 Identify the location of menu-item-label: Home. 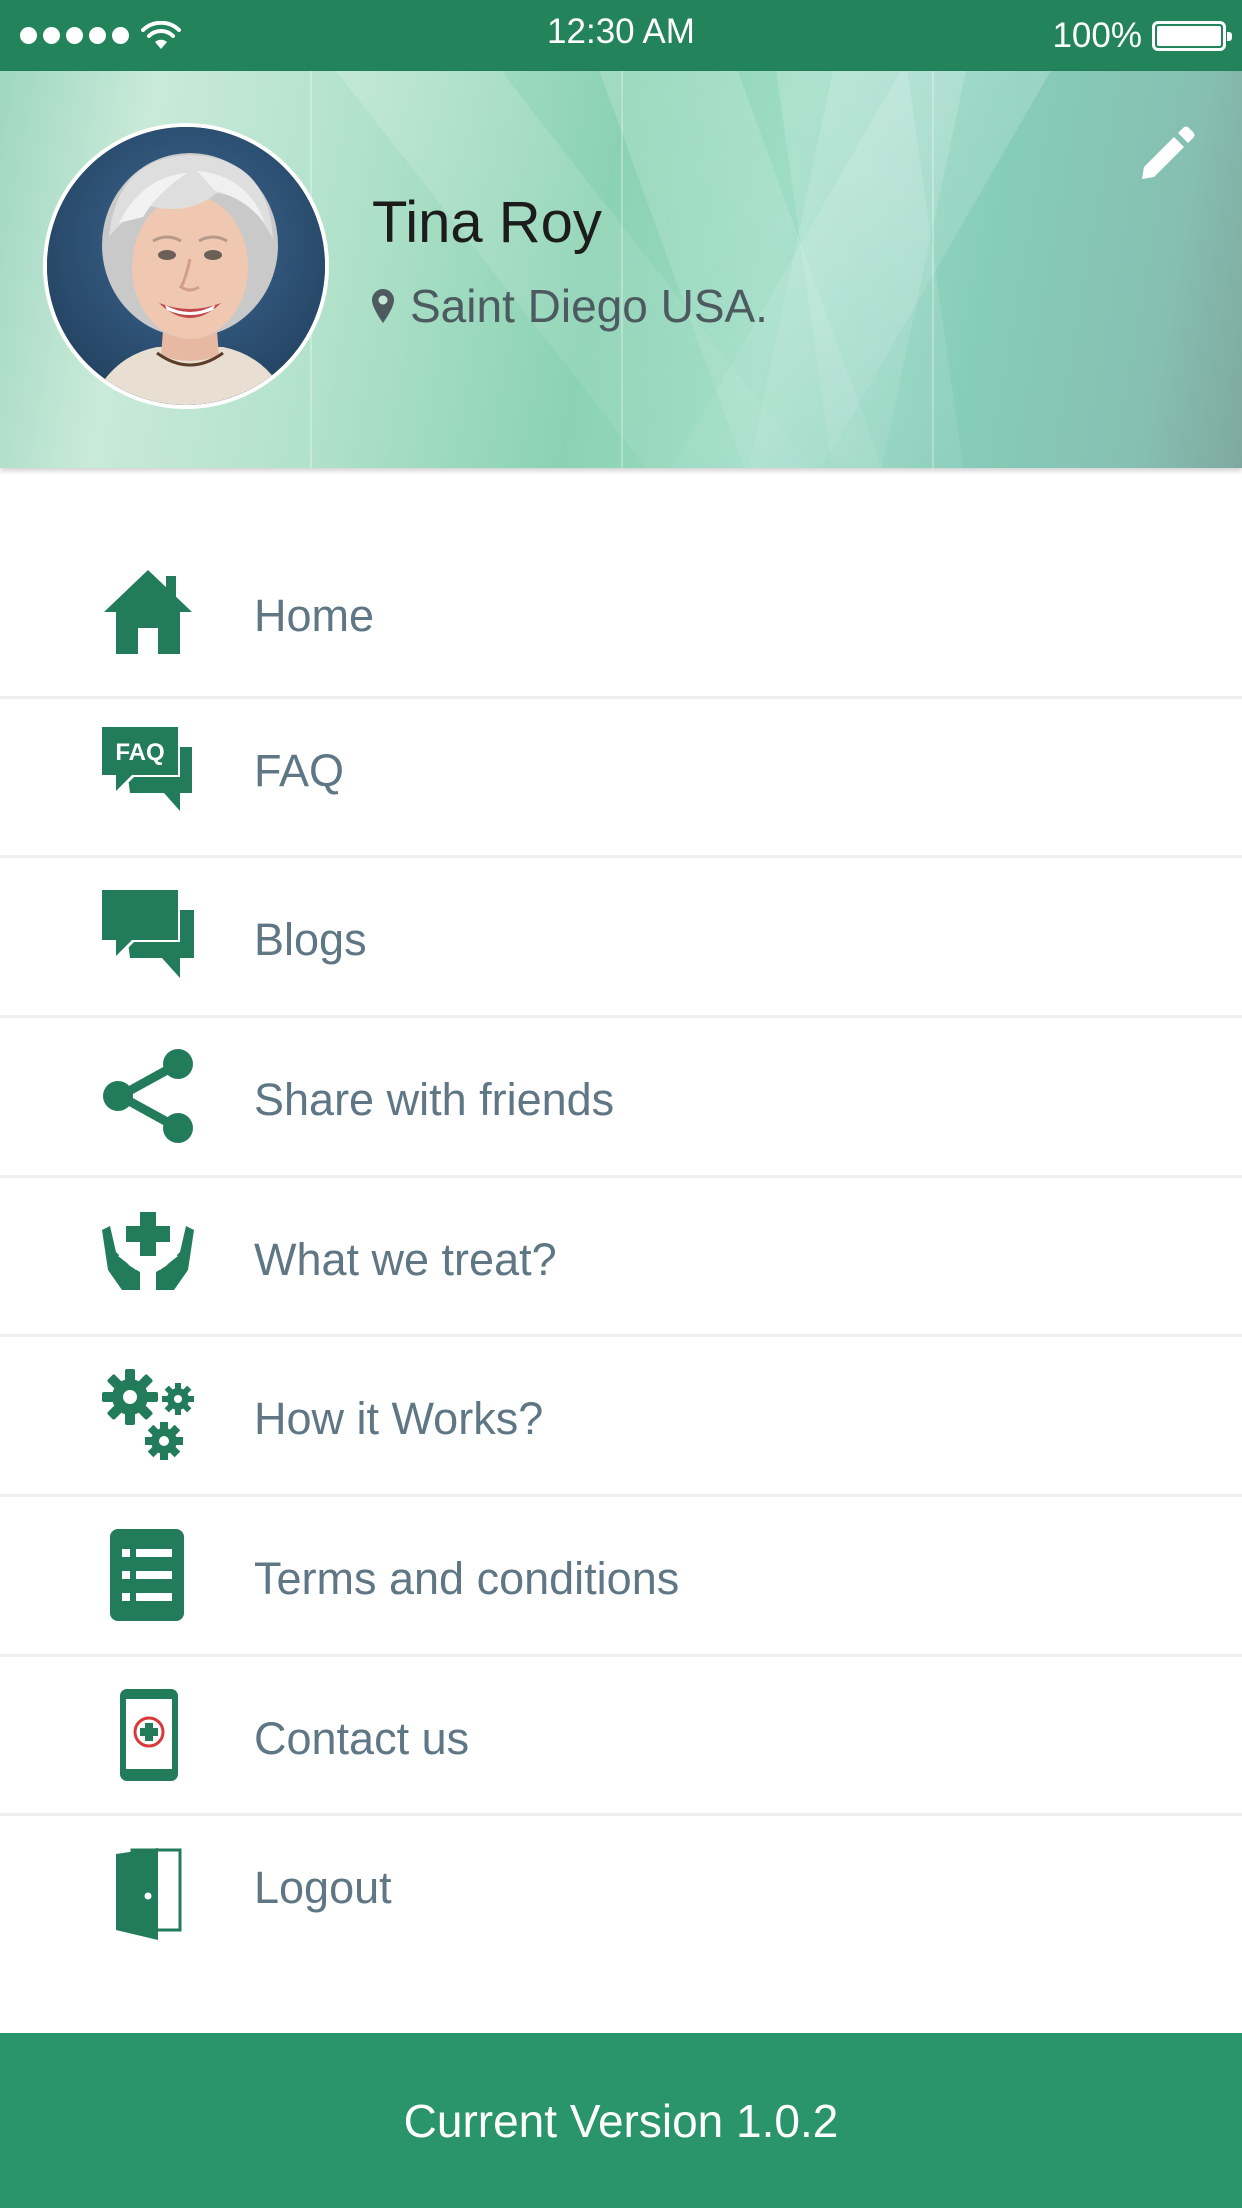
(314, 615).